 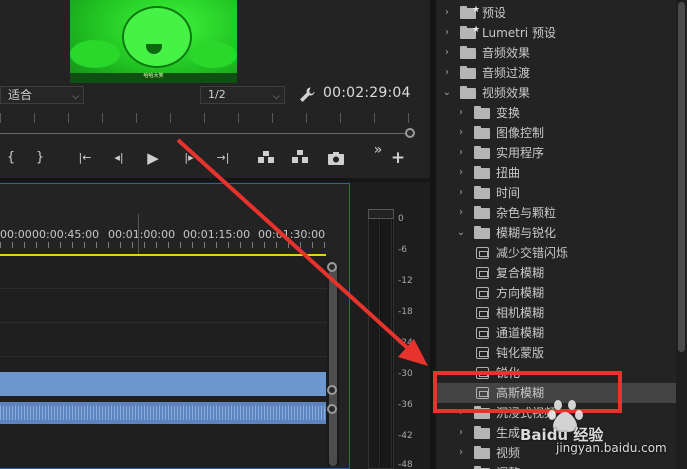 What do you see at coordinates (332, 267) in the screenshot?
I see `scroll-handle-top` at bounding box center [332, 267].